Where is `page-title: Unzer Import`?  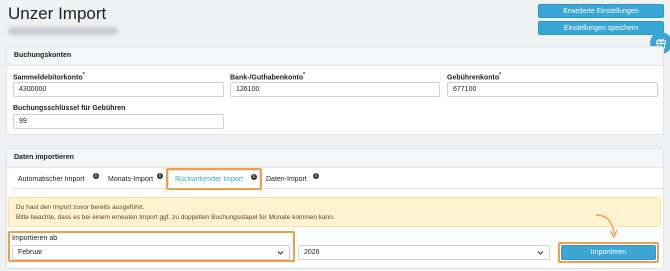 page-title: Unzer Import is located at coordinates (57, 13).